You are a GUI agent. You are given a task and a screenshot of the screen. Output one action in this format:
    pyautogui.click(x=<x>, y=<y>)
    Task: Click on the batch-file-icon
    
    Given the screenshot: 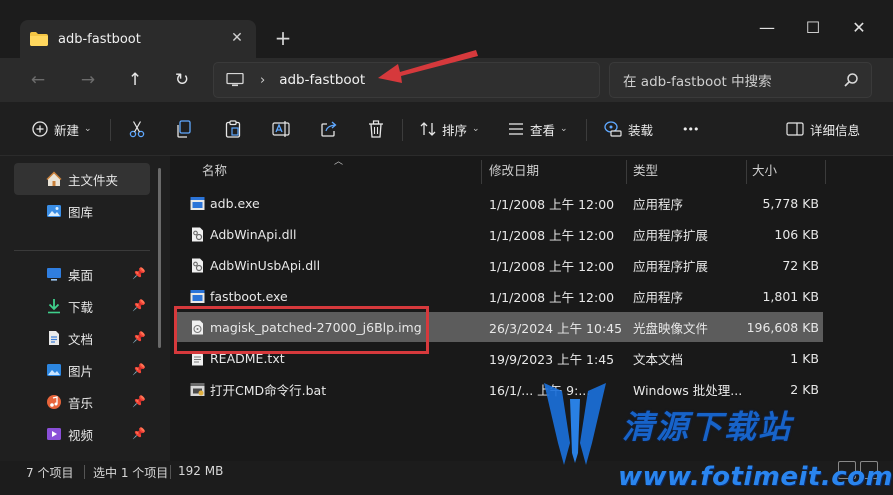 What is the action you would take?
    pyautogui.click(x=197, y=389)
    